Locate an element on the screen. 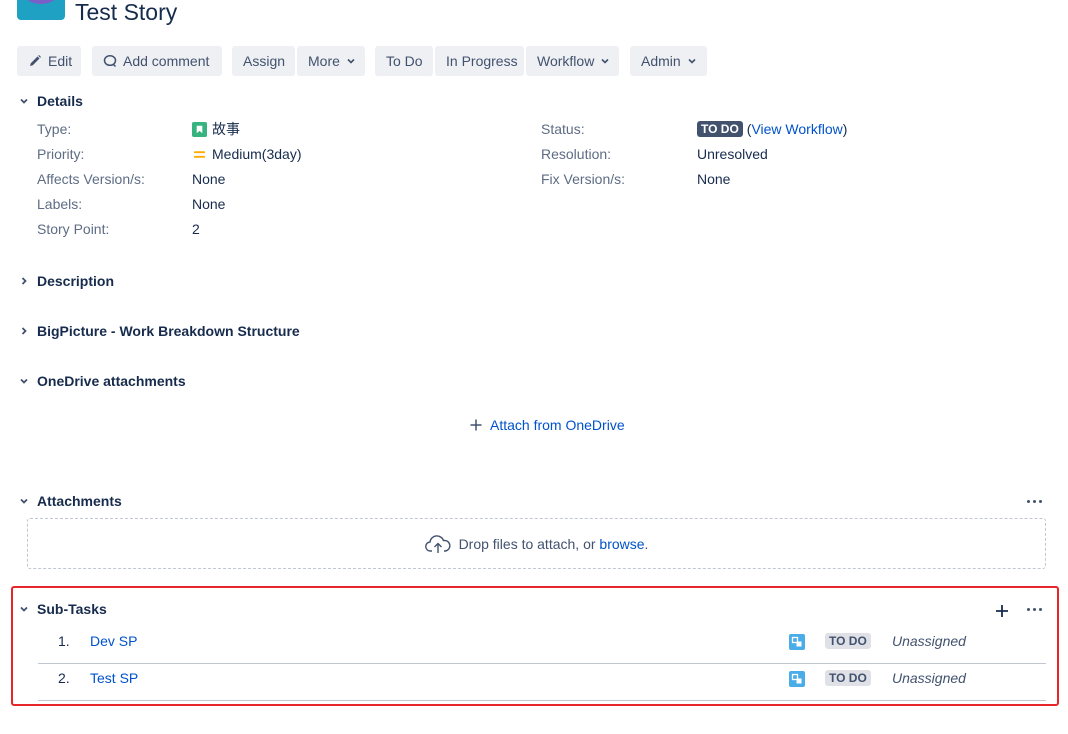 This screenshot has width=1068, height=734. bigpicture-toggle is located at coordinates (24, 331).